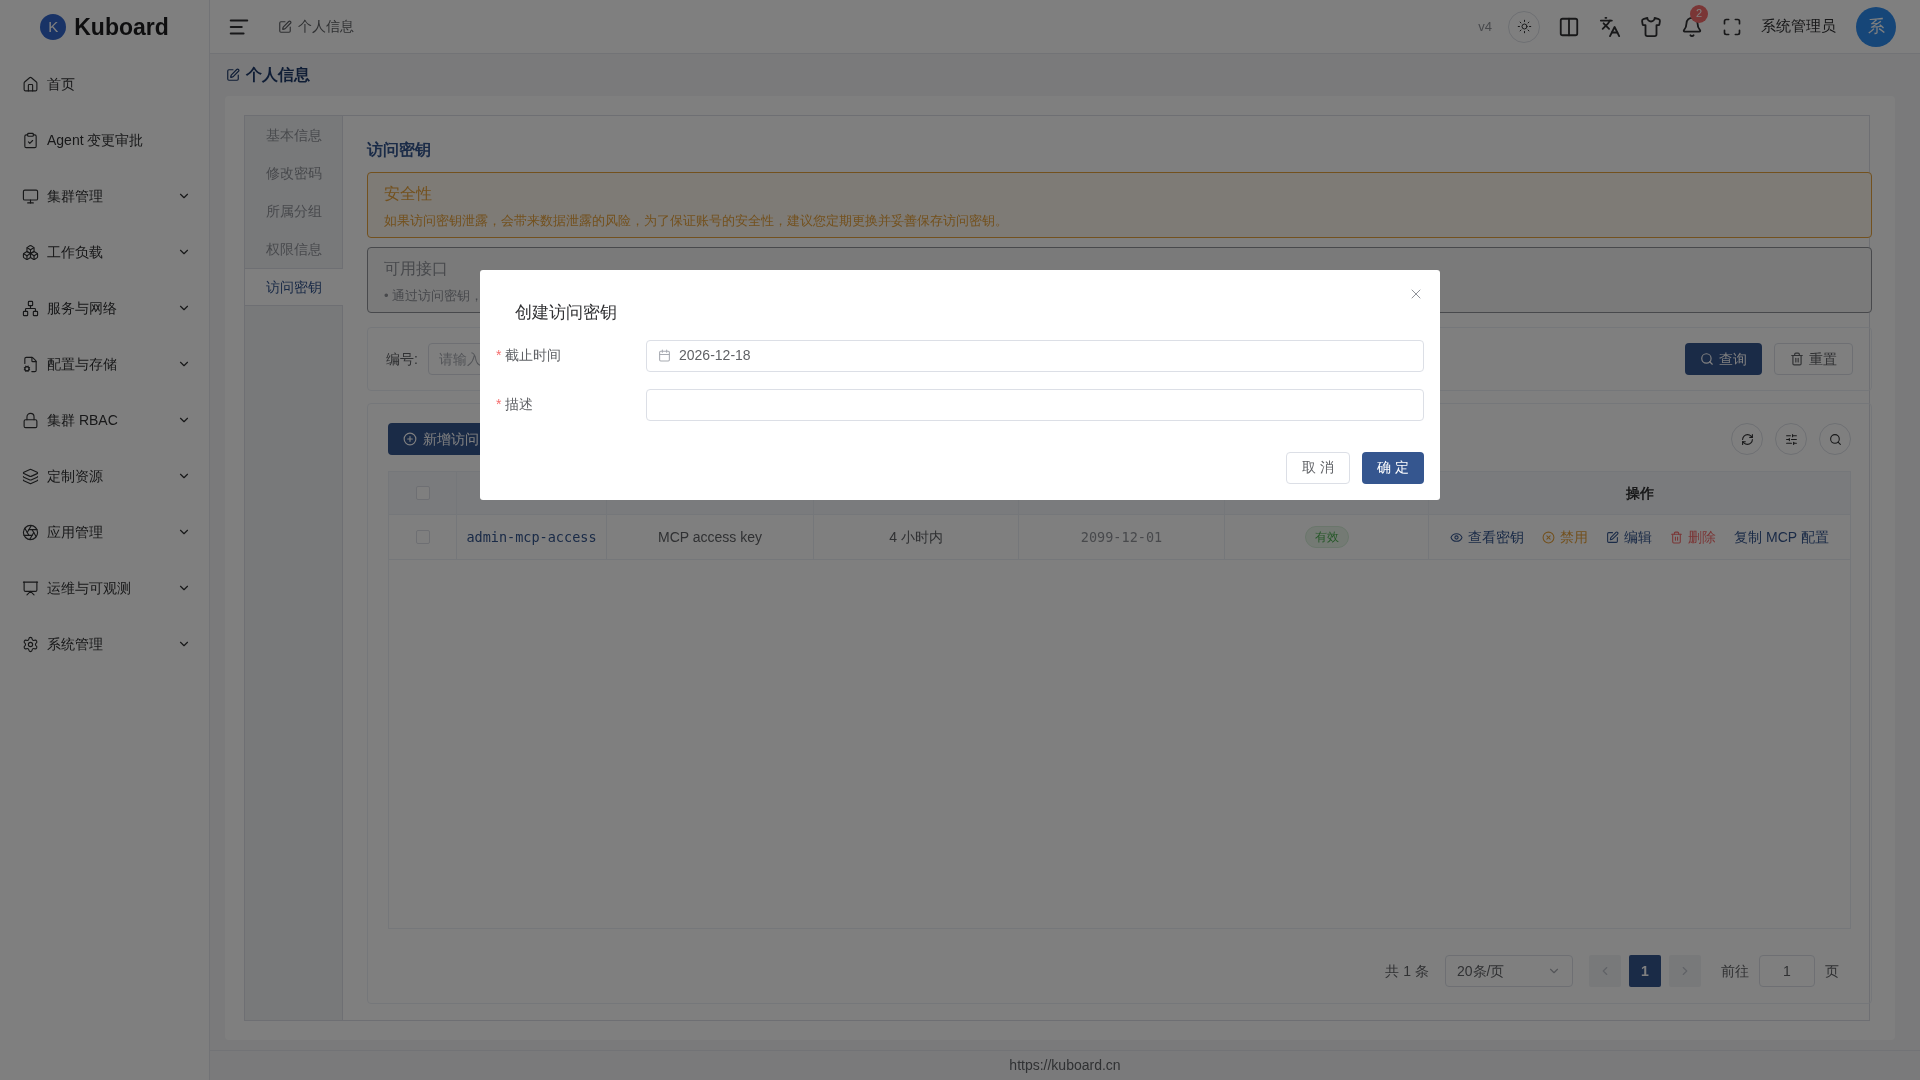  What do you see at coordinates (1832, 971) in the screenshot?
I see `goto-suffix: 页` at bounding box center [1832, 971].